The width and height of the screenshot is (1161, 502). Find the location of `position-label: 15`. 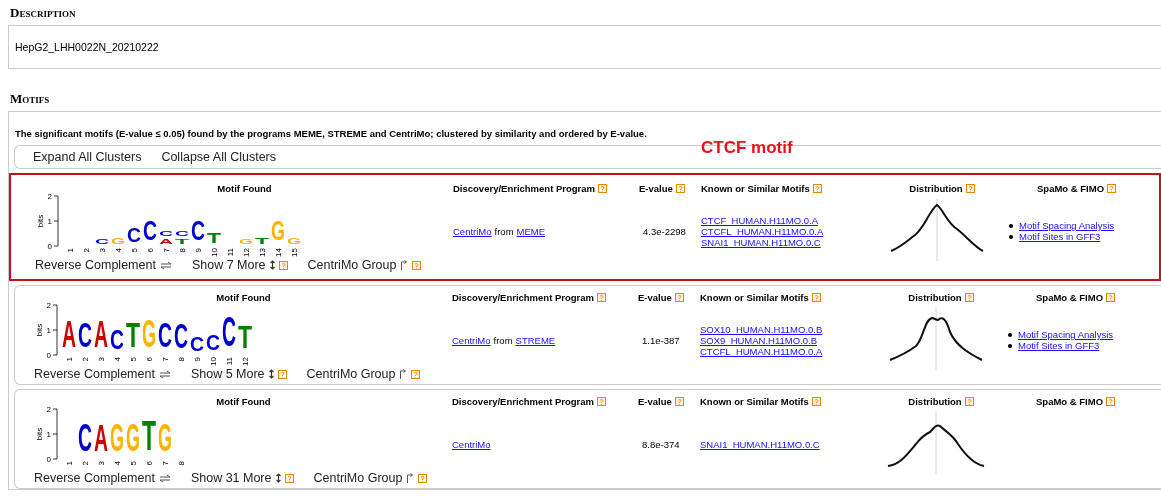

position-label: 15 is located at coordinates (294, 252).